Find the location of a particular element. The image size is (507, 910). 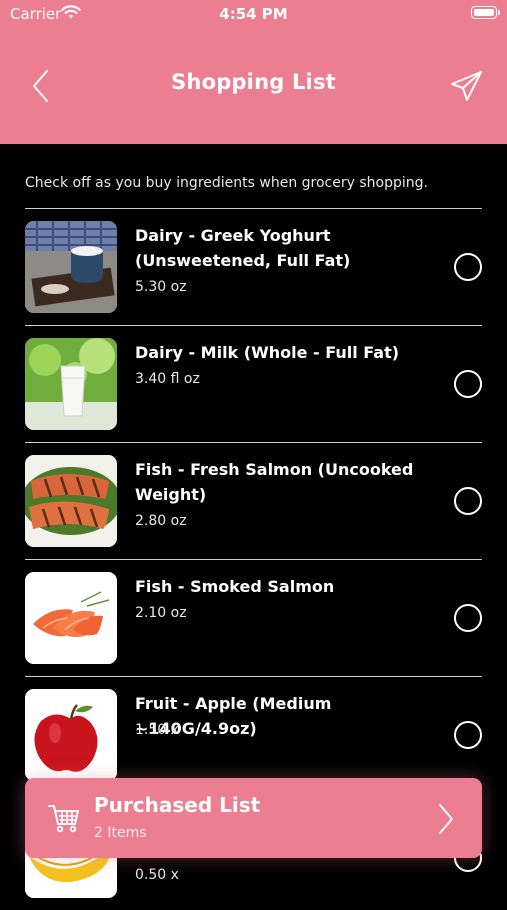

clock: 4:54 PM is located at coordinates (253, 14).